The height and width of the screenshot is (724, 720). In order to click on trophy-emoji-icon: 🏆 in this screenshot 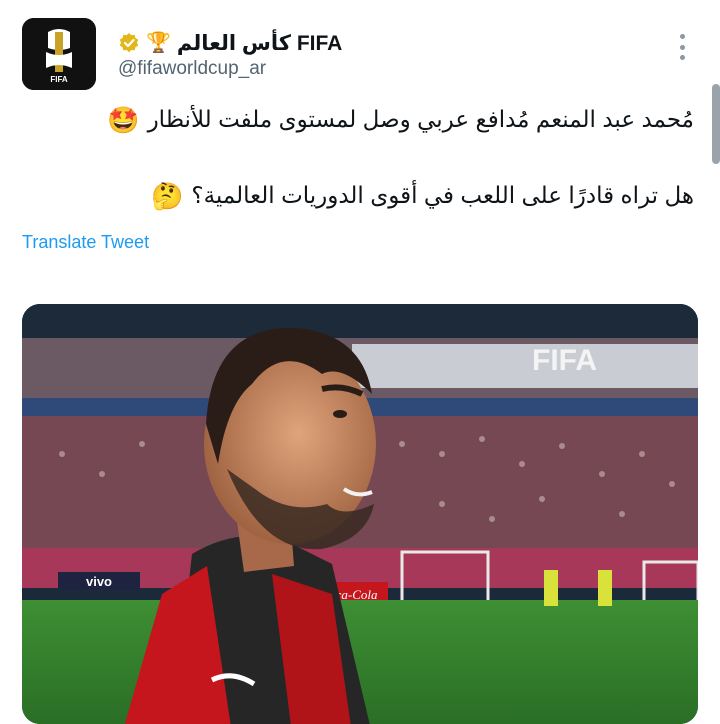, I will do `click(158, 43)`.